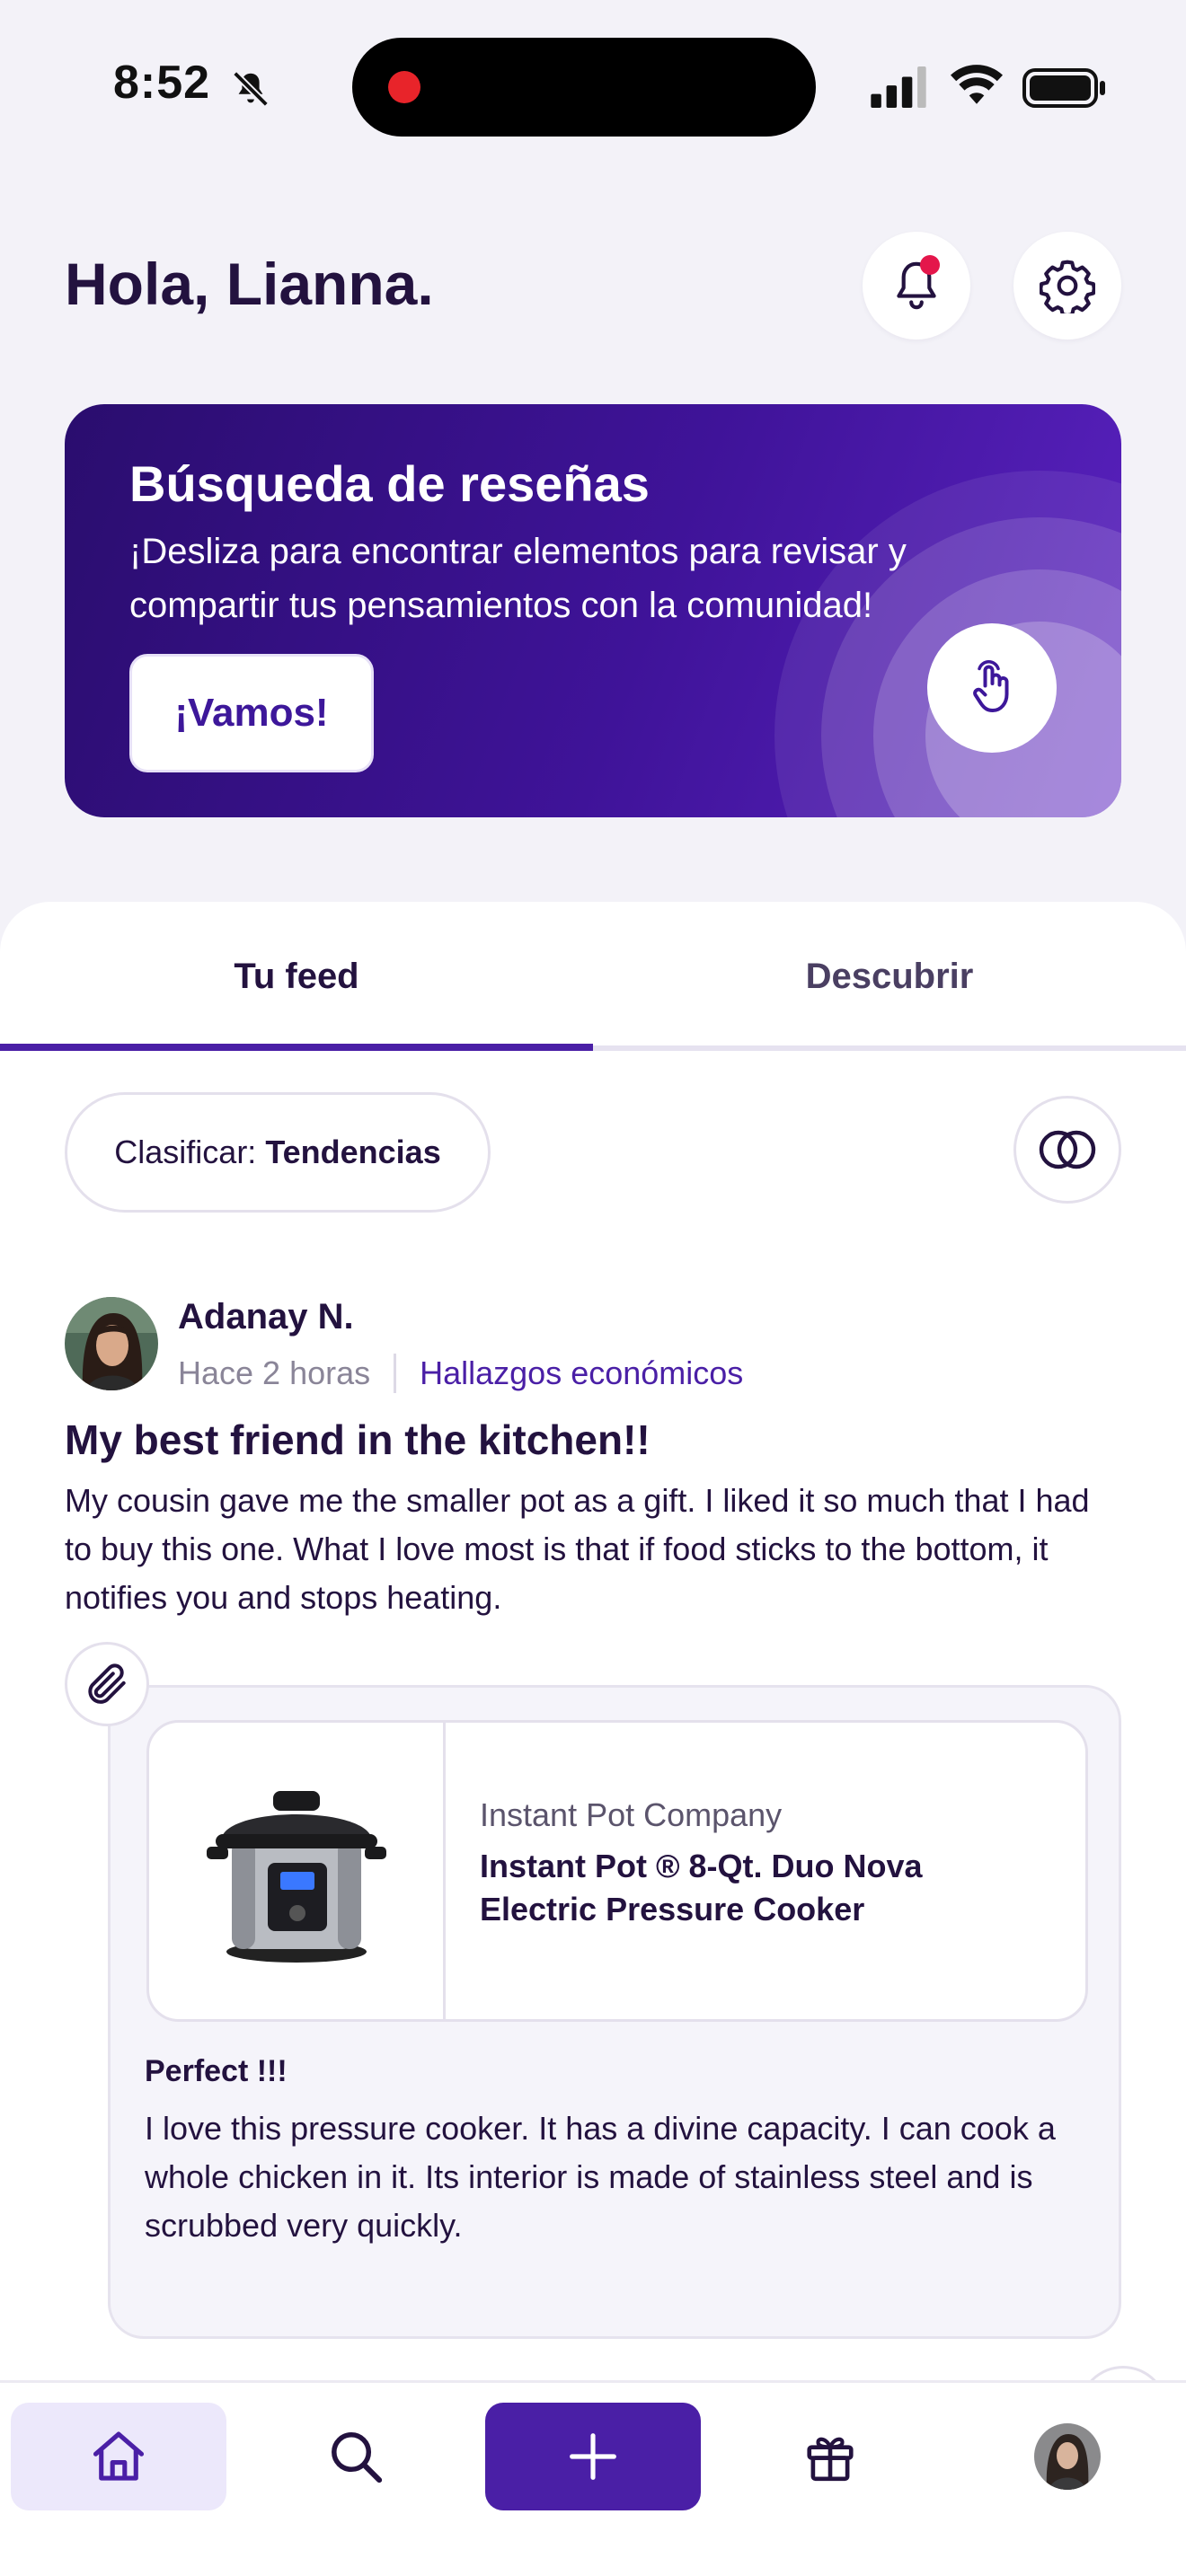 The width and height of the screenshot is (1186, 2576). Describe the element at coordinates (584, 87) in the screenshot. I see `dynamic-island` at that location.